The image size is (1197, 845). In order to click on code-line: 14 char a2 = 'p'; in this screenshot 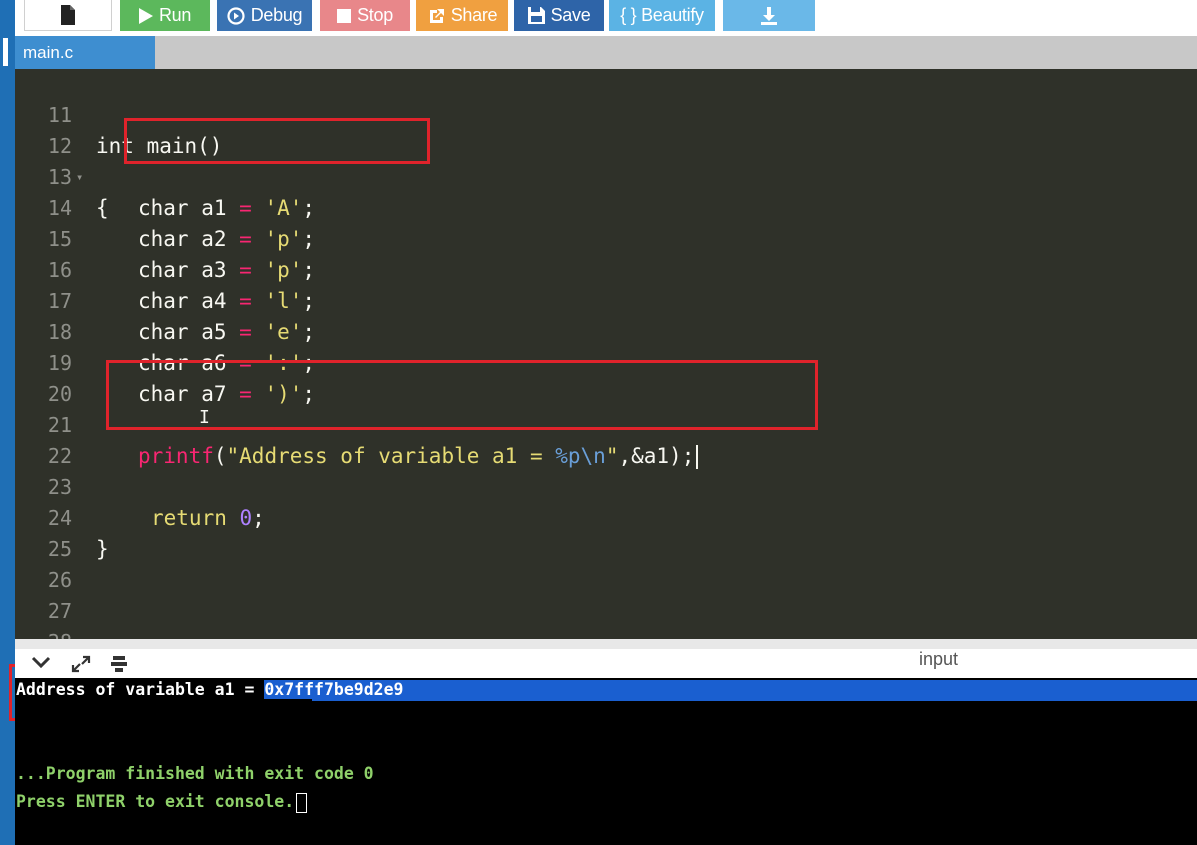, I will do `click(606, 206)`.